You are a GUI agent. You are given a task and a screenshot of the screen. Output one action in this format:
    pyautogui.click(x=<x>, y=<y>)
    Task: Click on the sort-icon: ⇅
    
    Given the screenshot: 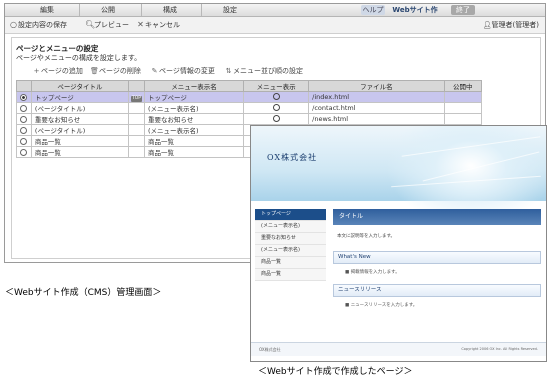 What is the action you would take?
    pyautogui.click(x=228, y=71)
    